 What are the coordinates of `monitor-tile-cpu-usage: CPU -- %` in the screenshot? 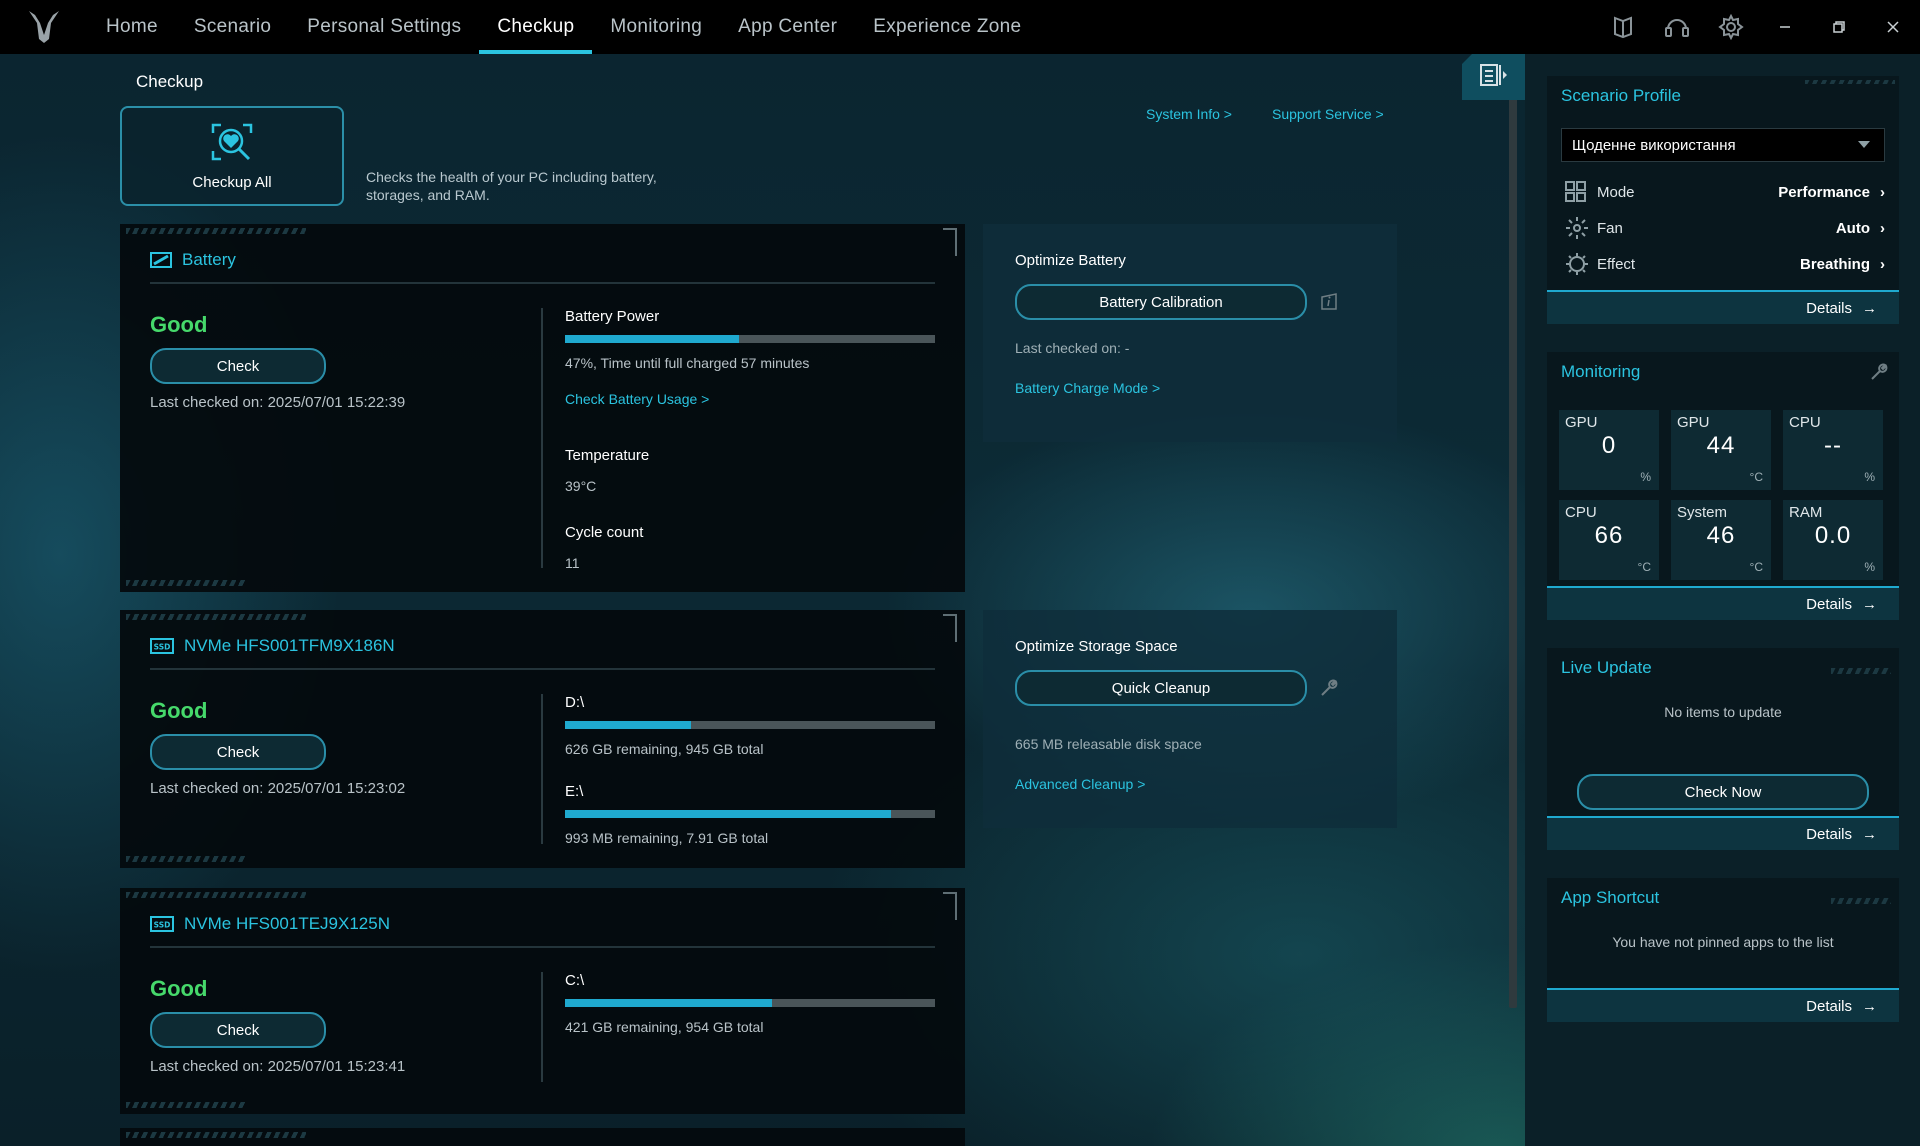 It's located at (1833, 450).